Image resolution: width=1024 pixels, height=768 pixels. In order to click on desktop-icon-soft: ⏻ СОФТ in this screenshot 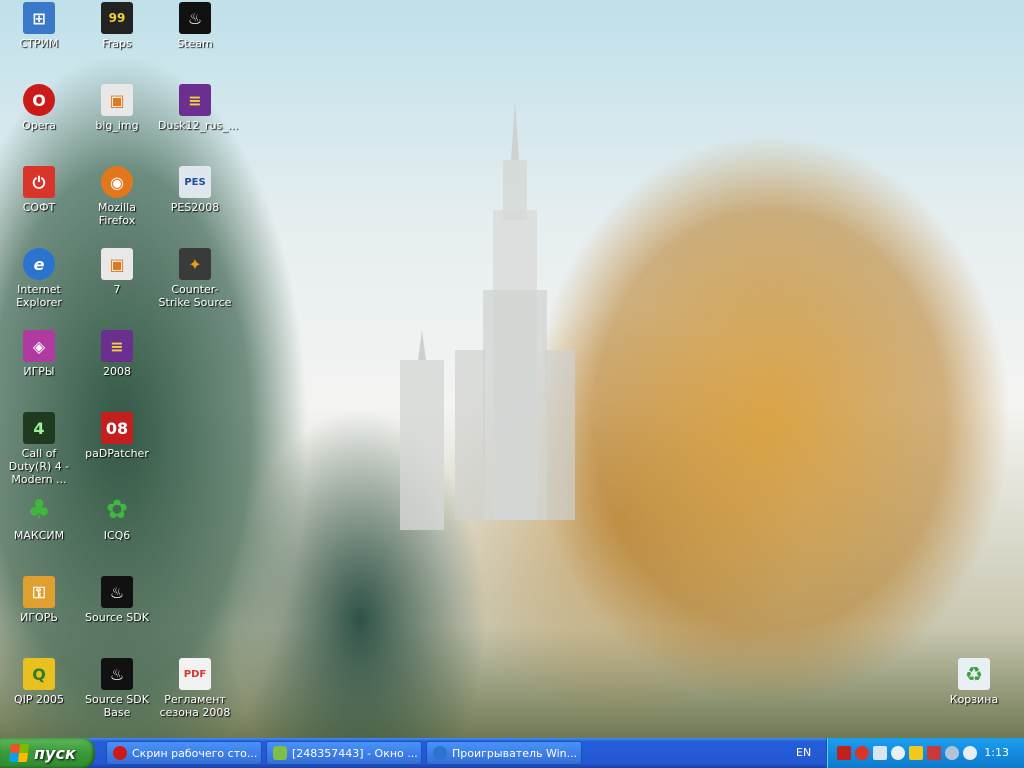, I will do `click(39, 190)`.